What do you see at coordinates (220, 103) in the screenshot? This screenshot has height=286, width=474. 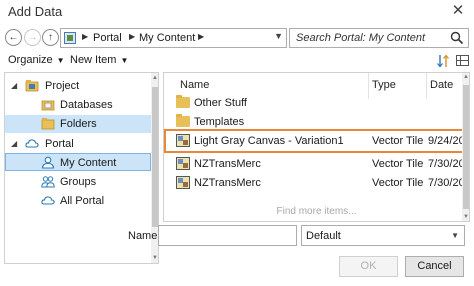 I see `item-name: Other Stuff` at bounding box center [220, 103].